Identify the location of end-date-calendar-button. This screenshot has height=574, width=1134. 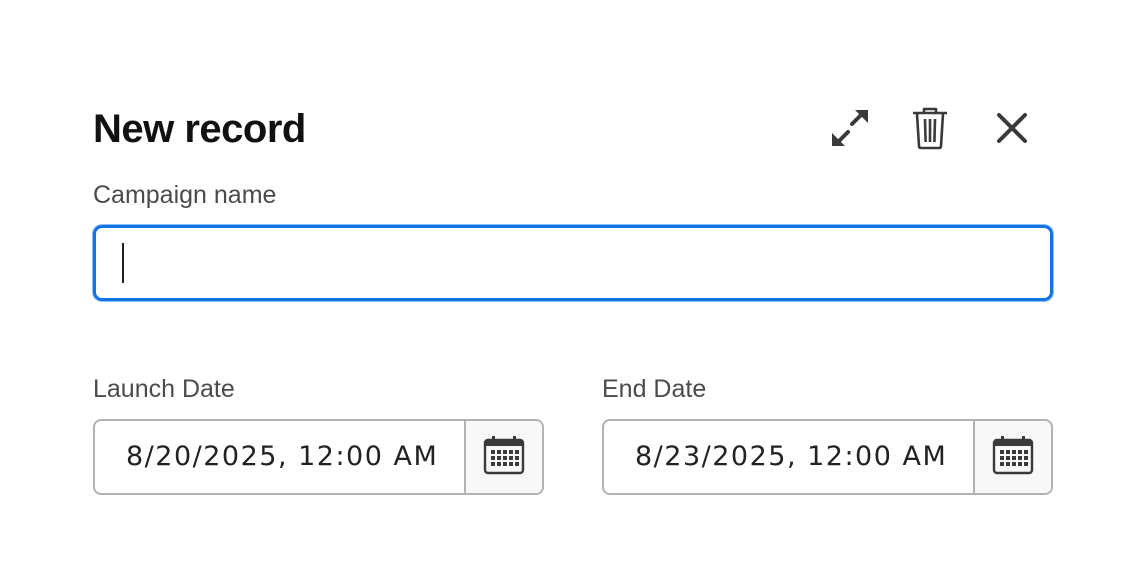
(1012, 457).